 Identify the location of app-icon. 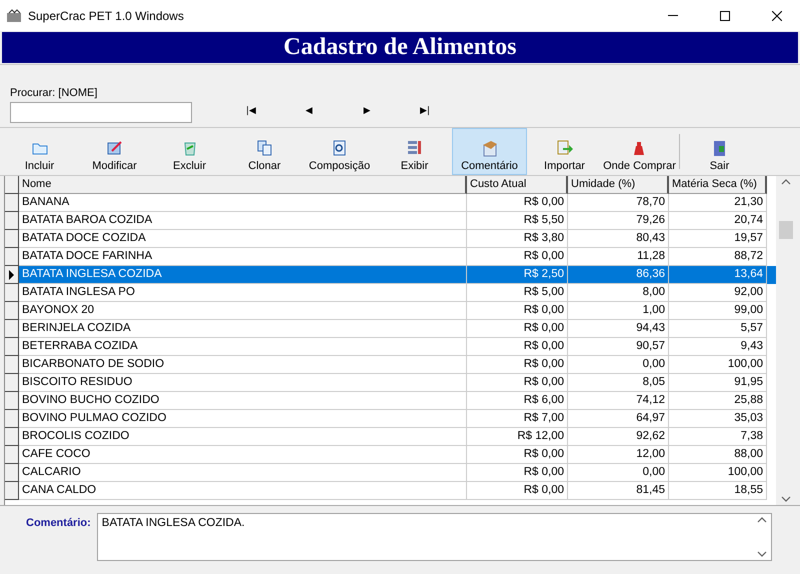
(14, 15).